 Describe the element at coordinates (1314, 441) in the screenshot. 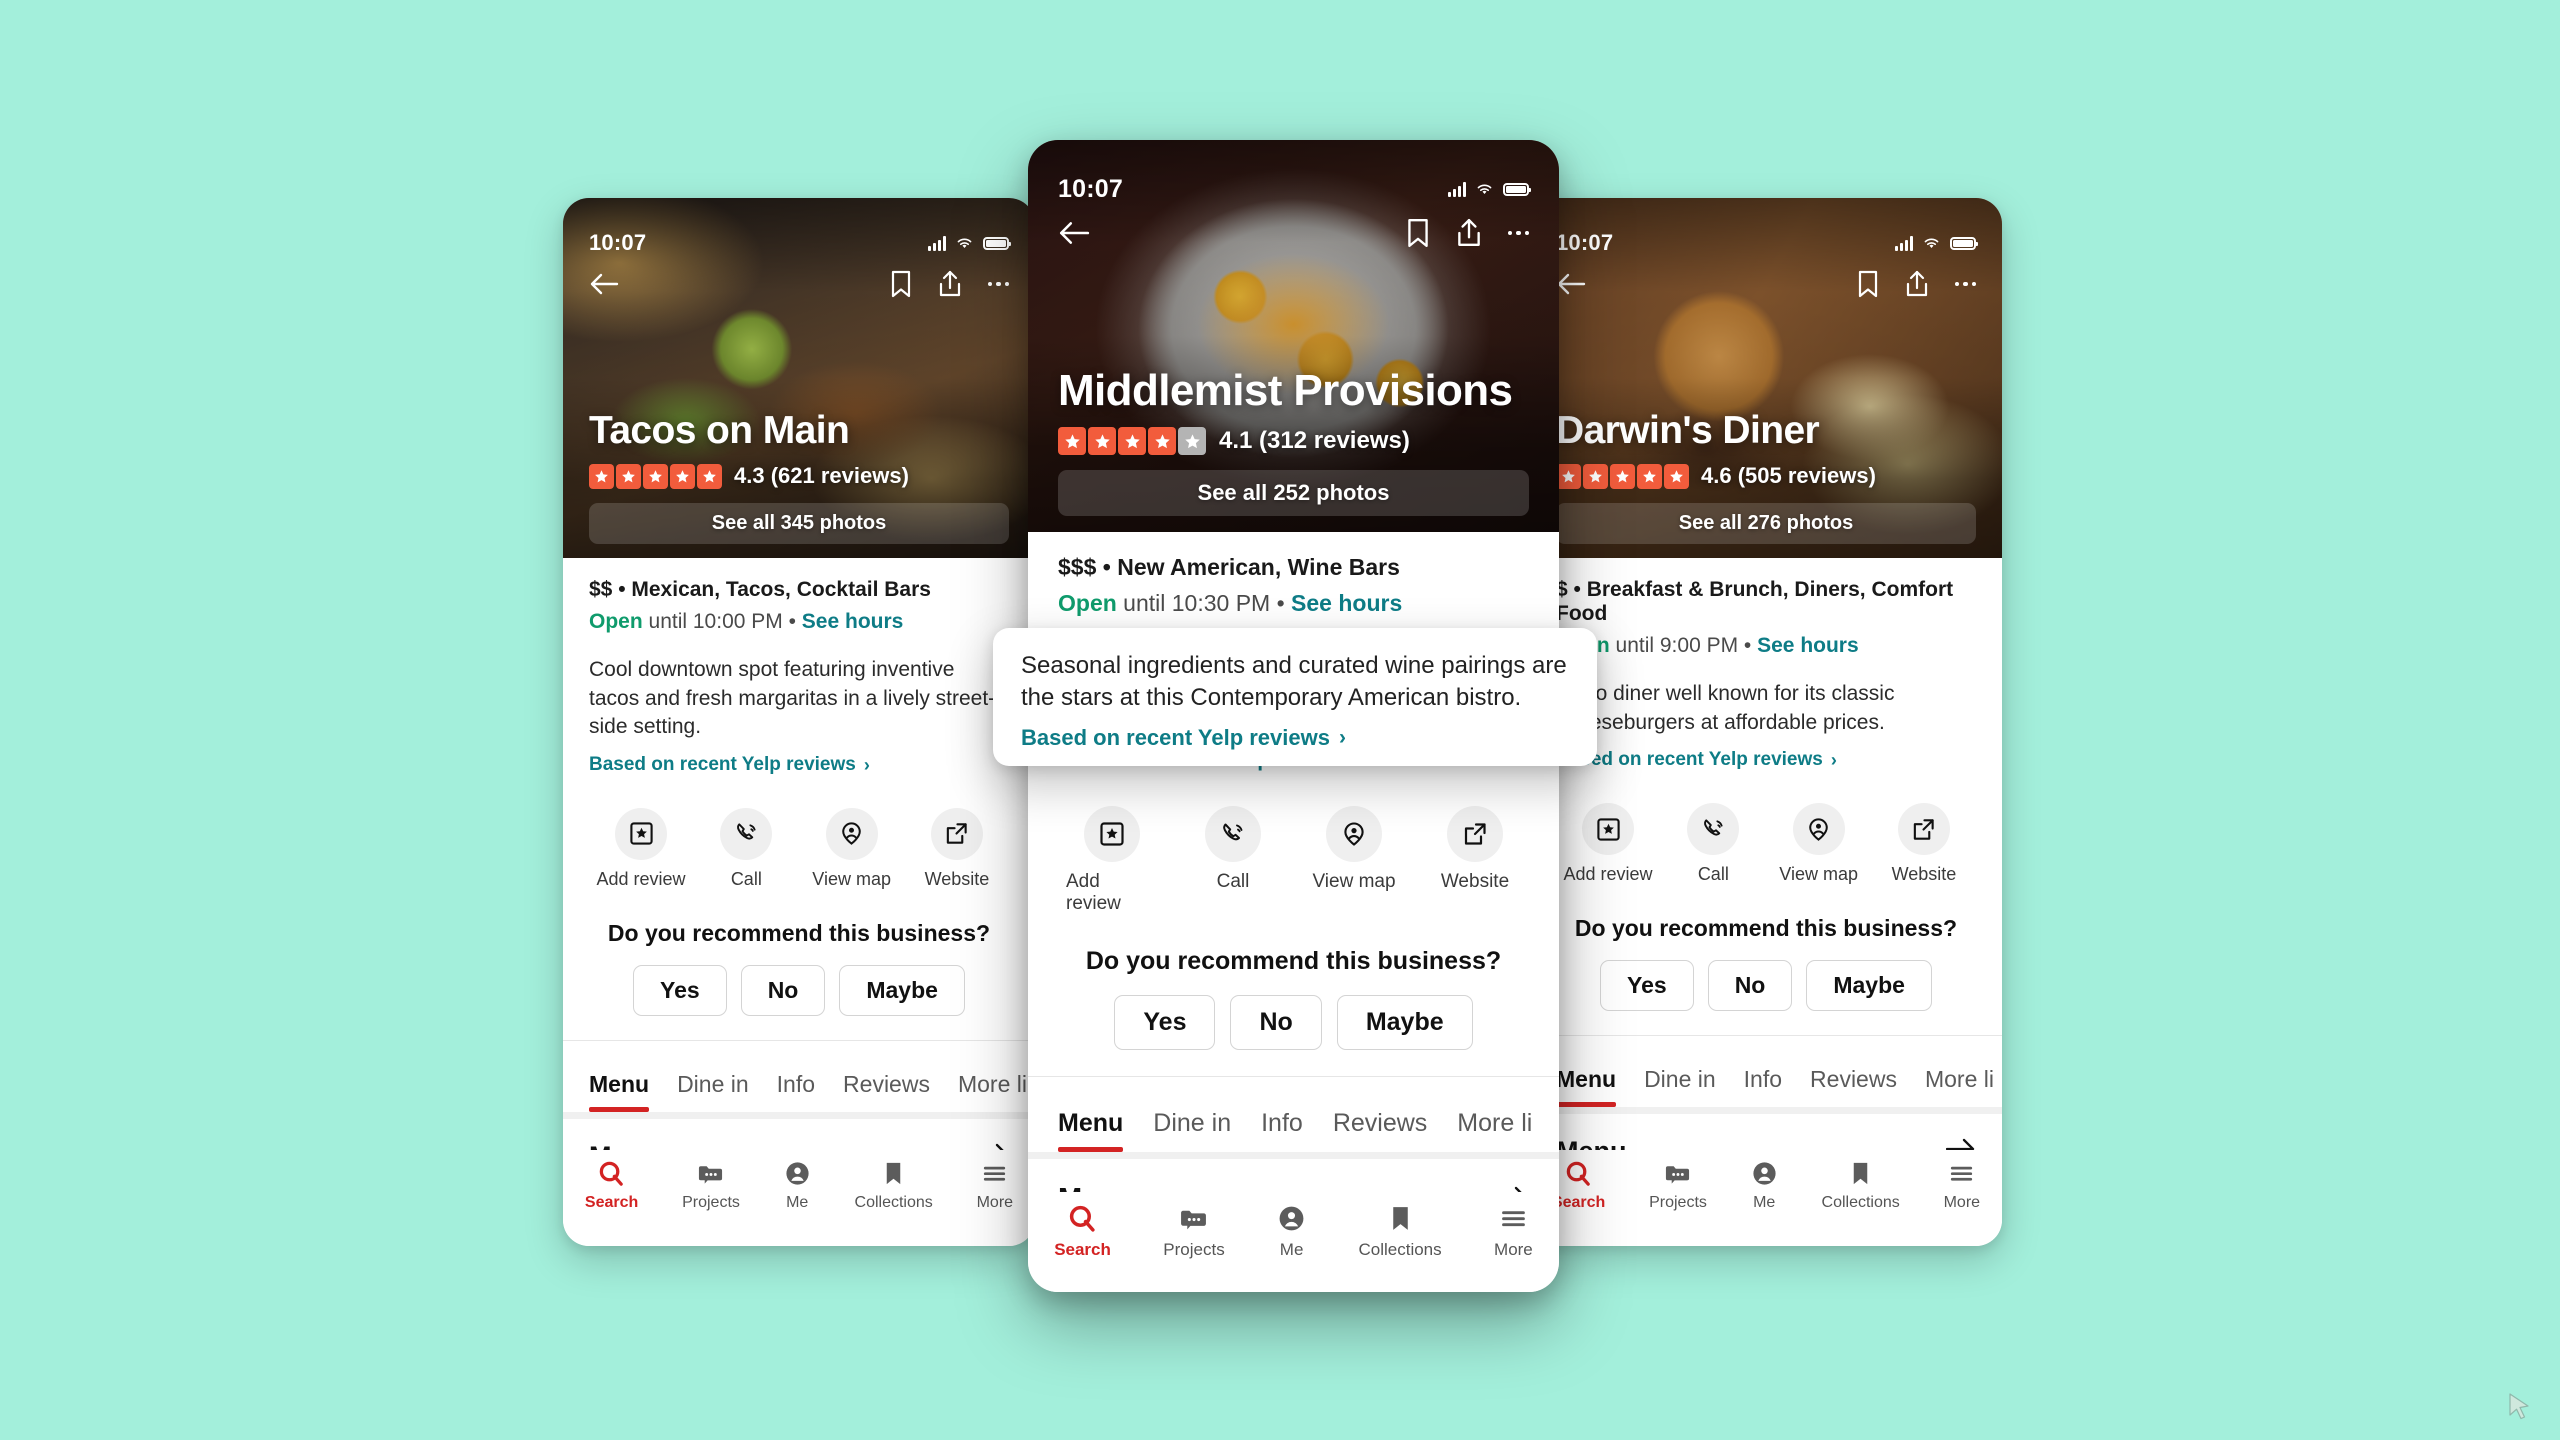

I see `rating-value: 4.1 (312 reviews)` at that location.